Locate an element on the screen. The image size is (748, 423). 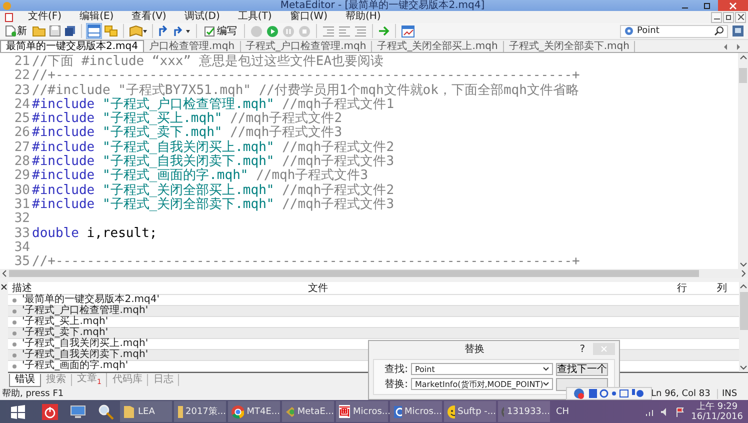
code-line: #include "子程式_关闭全部买上.mqh" //mqh子程式文件2 is located at coordinates (213, 191).